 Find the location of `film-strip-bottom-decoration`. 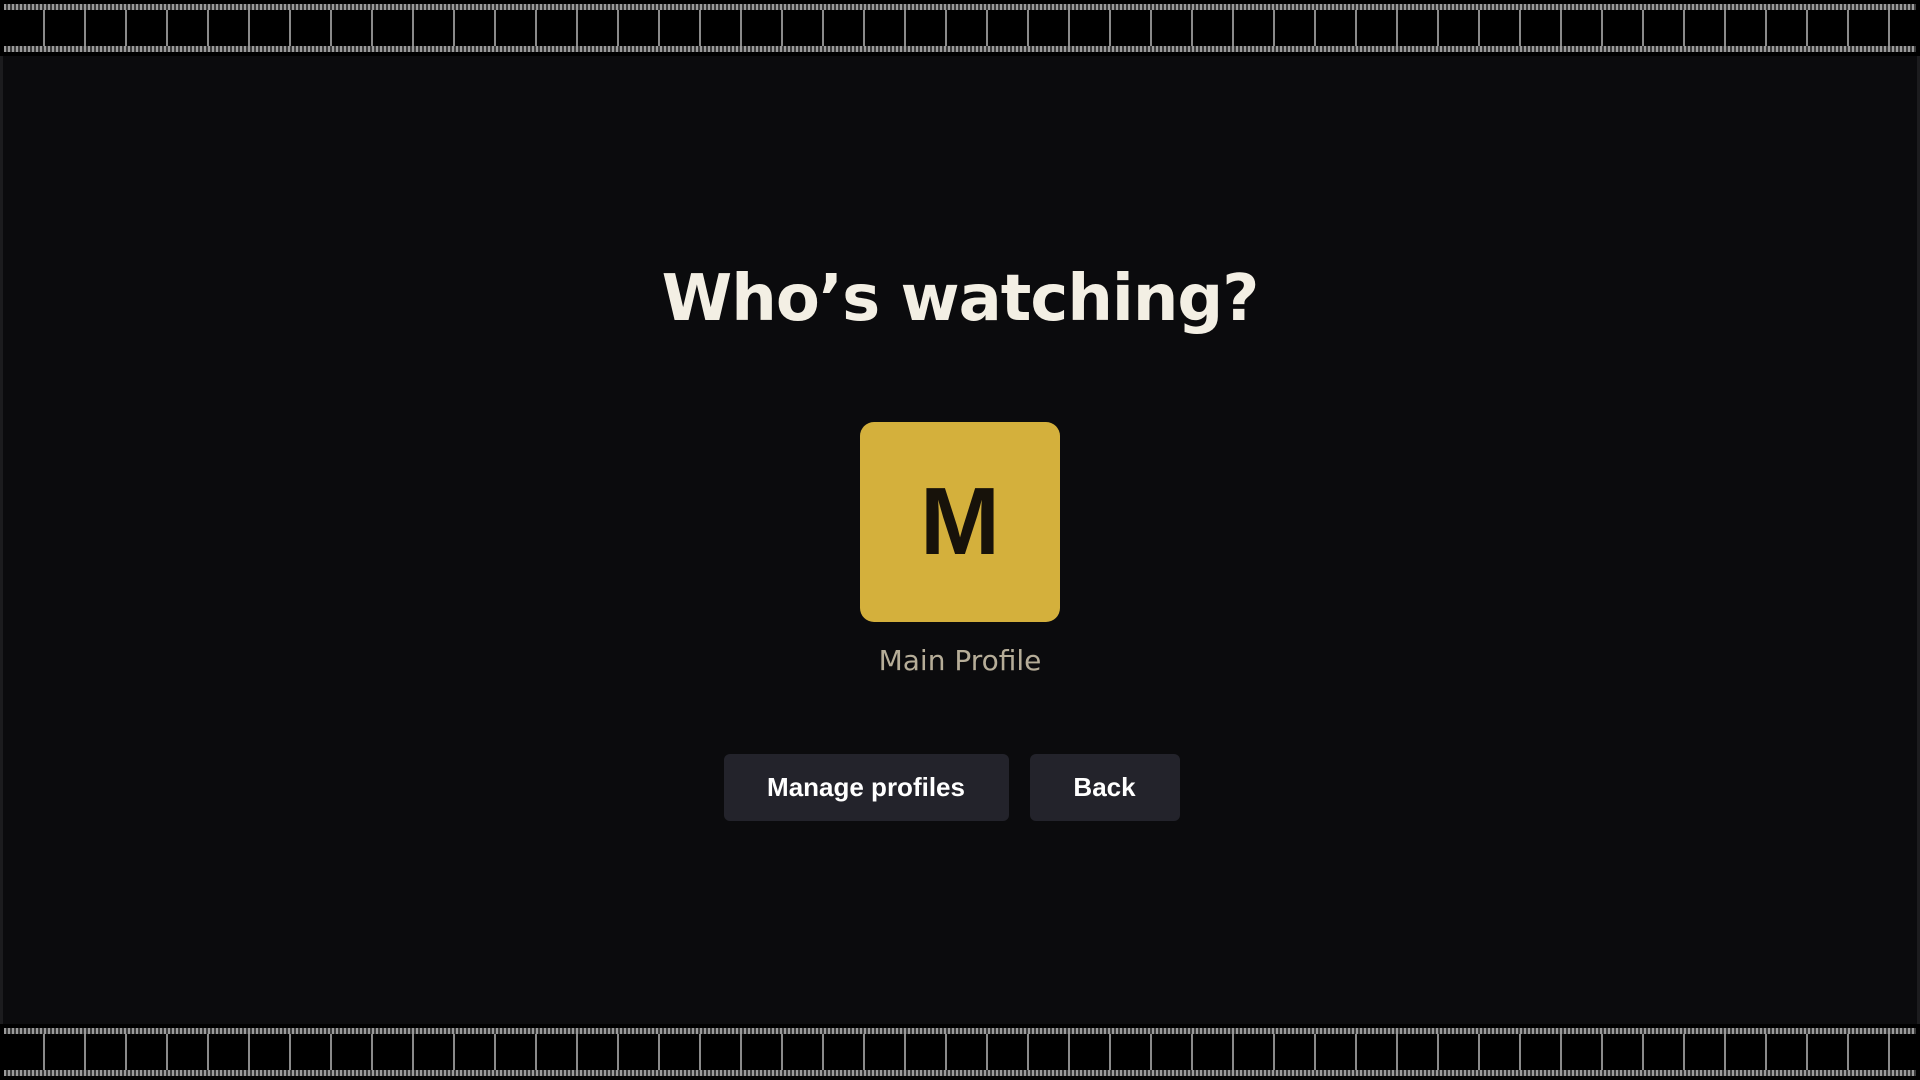

film-strip-bottom-decoration is located at coordinates (960, 1052).